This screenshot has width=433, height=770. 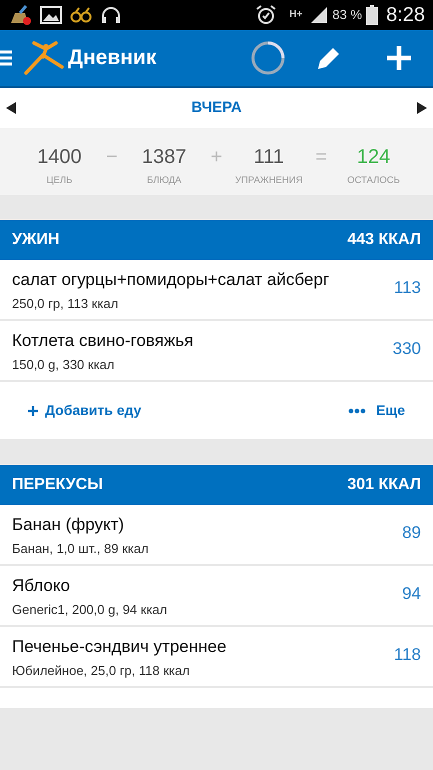 What do you see at coordinates (216, 596) in the screenshot?
I see `food-row: Яблоко Generic1, 200,0 g, 94 ккал 94` at bounding box center [216, 596].